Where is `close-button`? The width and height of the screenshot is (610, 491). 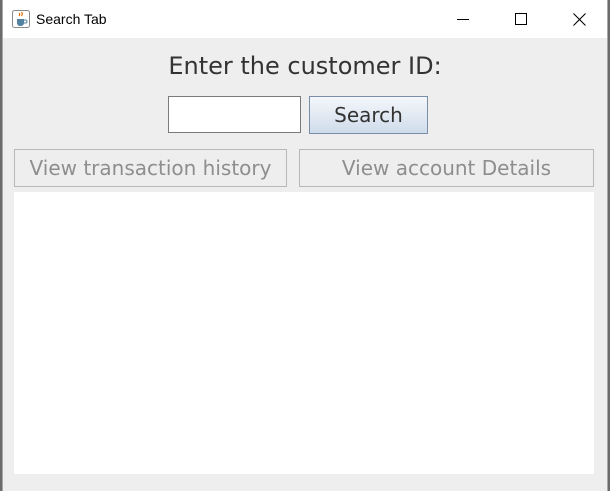 close-button is located at coordinates (579, 19).